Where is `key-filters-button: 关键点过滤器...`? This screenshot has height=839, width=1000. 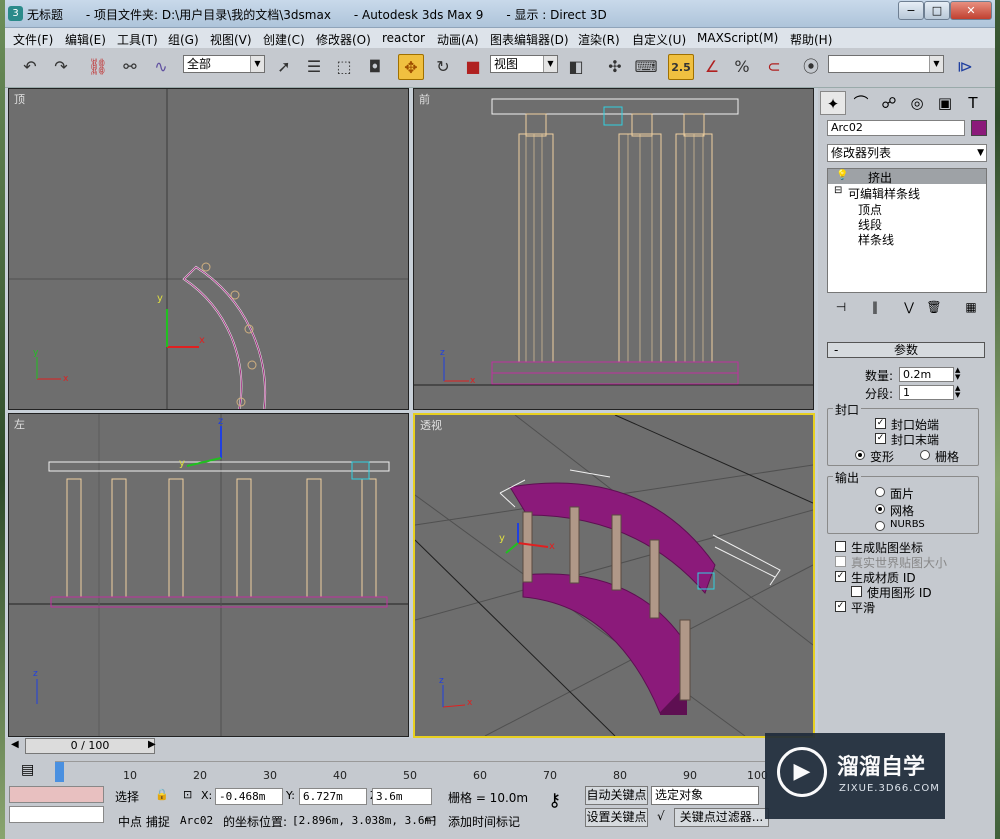 key-filters-button: 关键点过滤器... is located at coordinates (721, 817).